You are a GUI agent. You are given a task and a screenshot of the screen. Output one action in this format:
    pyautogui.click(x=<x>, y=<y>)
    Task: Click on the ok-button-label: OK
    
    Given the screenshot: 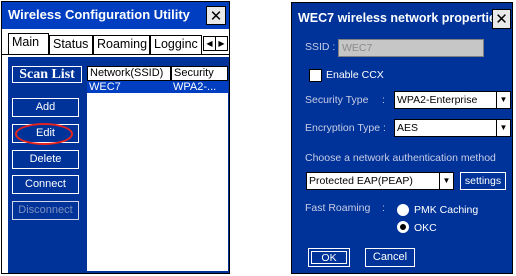 What is the action you would take?
    pyautogui.click(x=329, y=257)
    